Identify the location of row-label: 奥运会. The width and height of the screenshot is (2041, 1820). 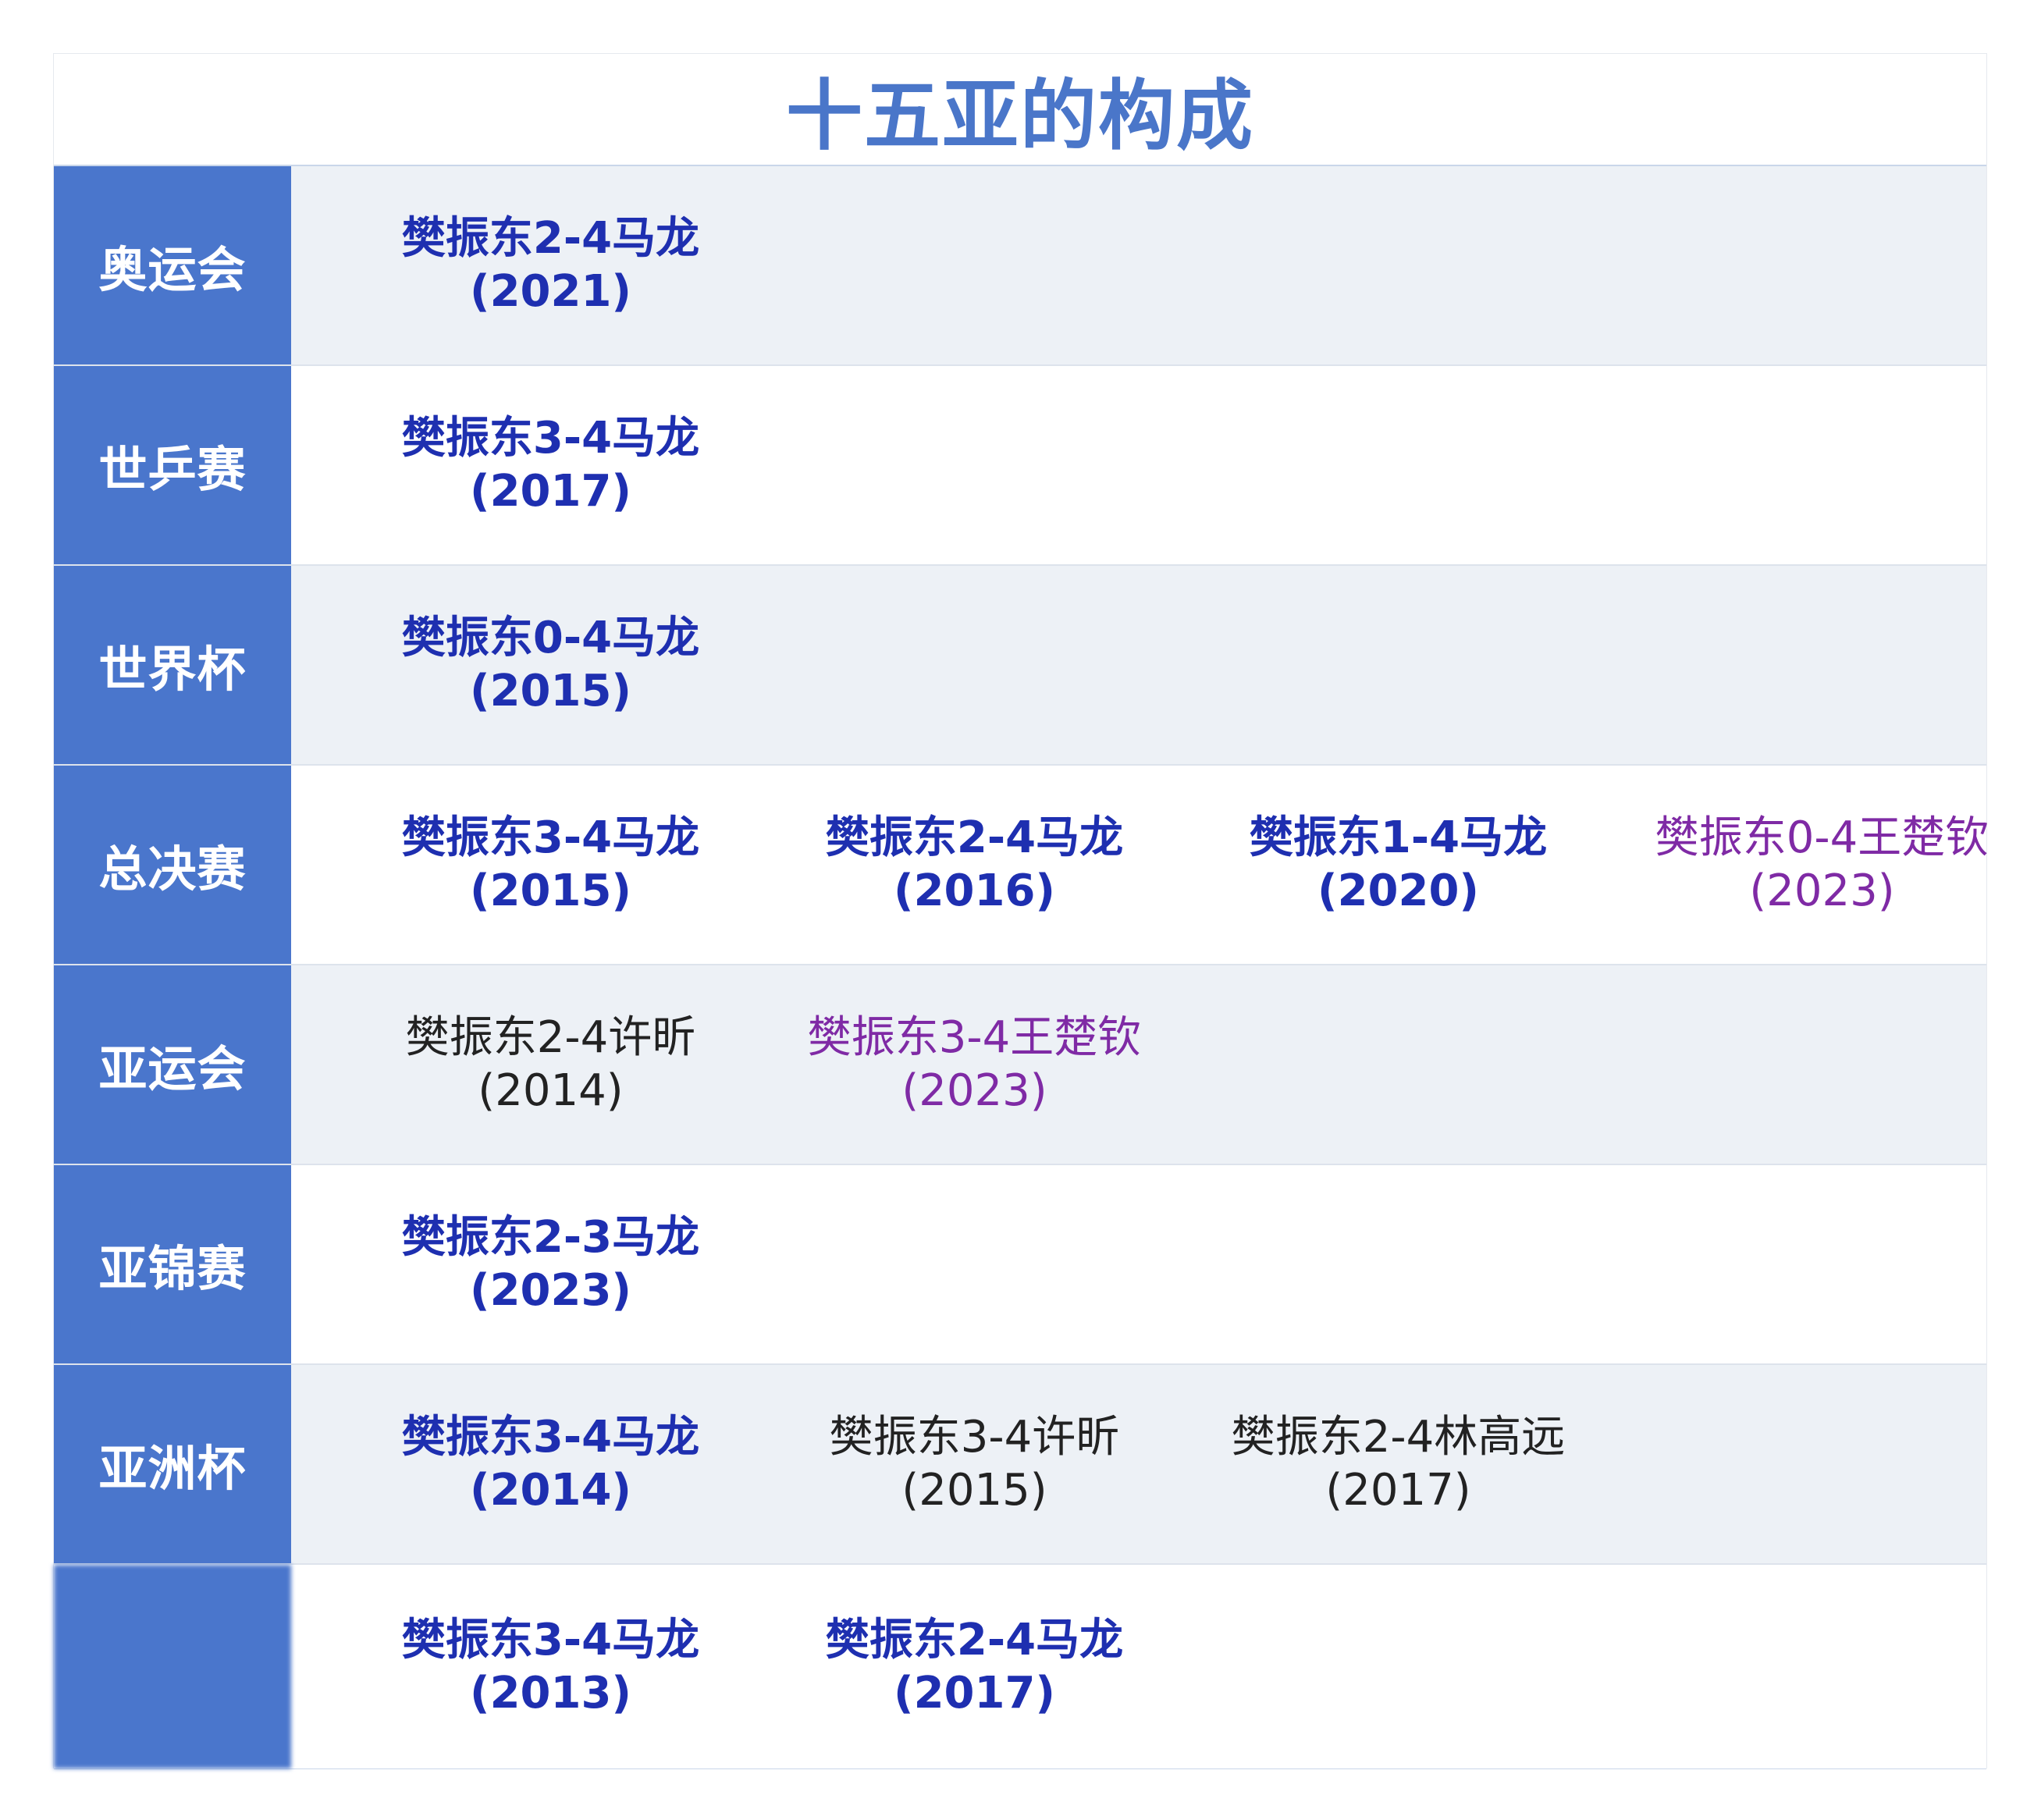
(172, 265).